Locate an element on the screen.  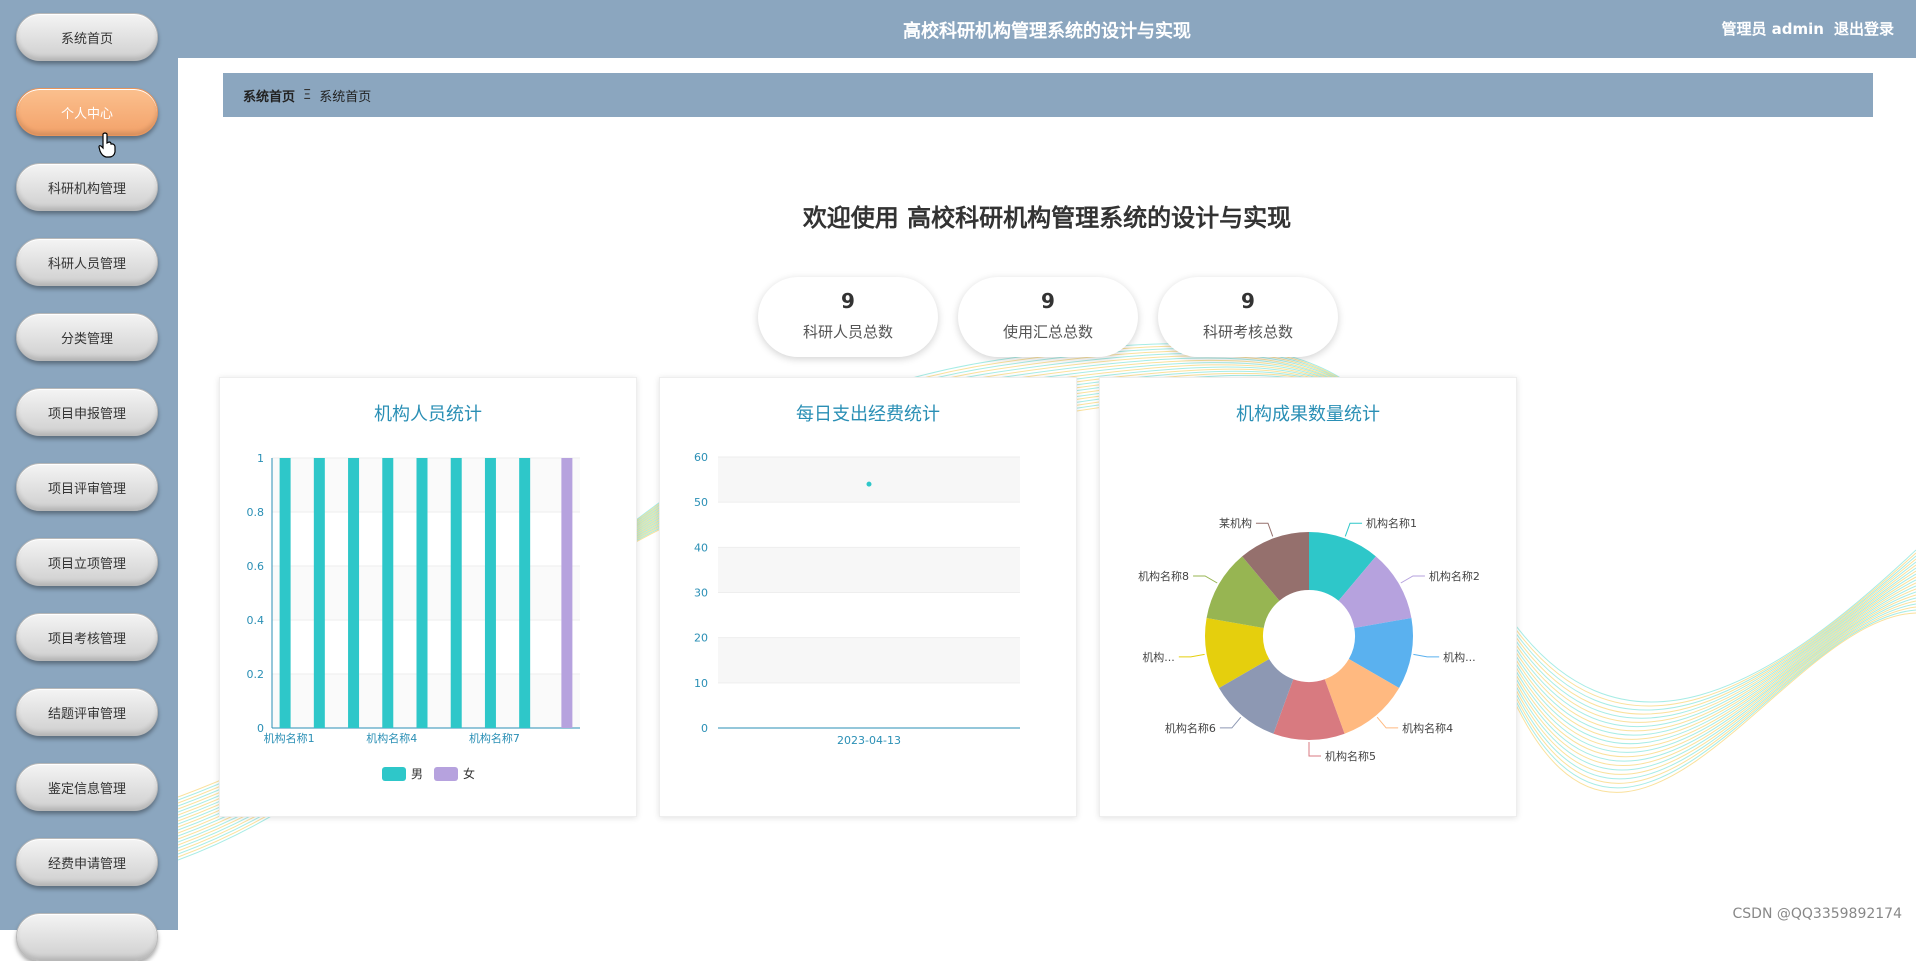
expense-scatter-chart: 0 10 20 30 40 50 60 2023-04-13 is located at coordinates (869, 598).